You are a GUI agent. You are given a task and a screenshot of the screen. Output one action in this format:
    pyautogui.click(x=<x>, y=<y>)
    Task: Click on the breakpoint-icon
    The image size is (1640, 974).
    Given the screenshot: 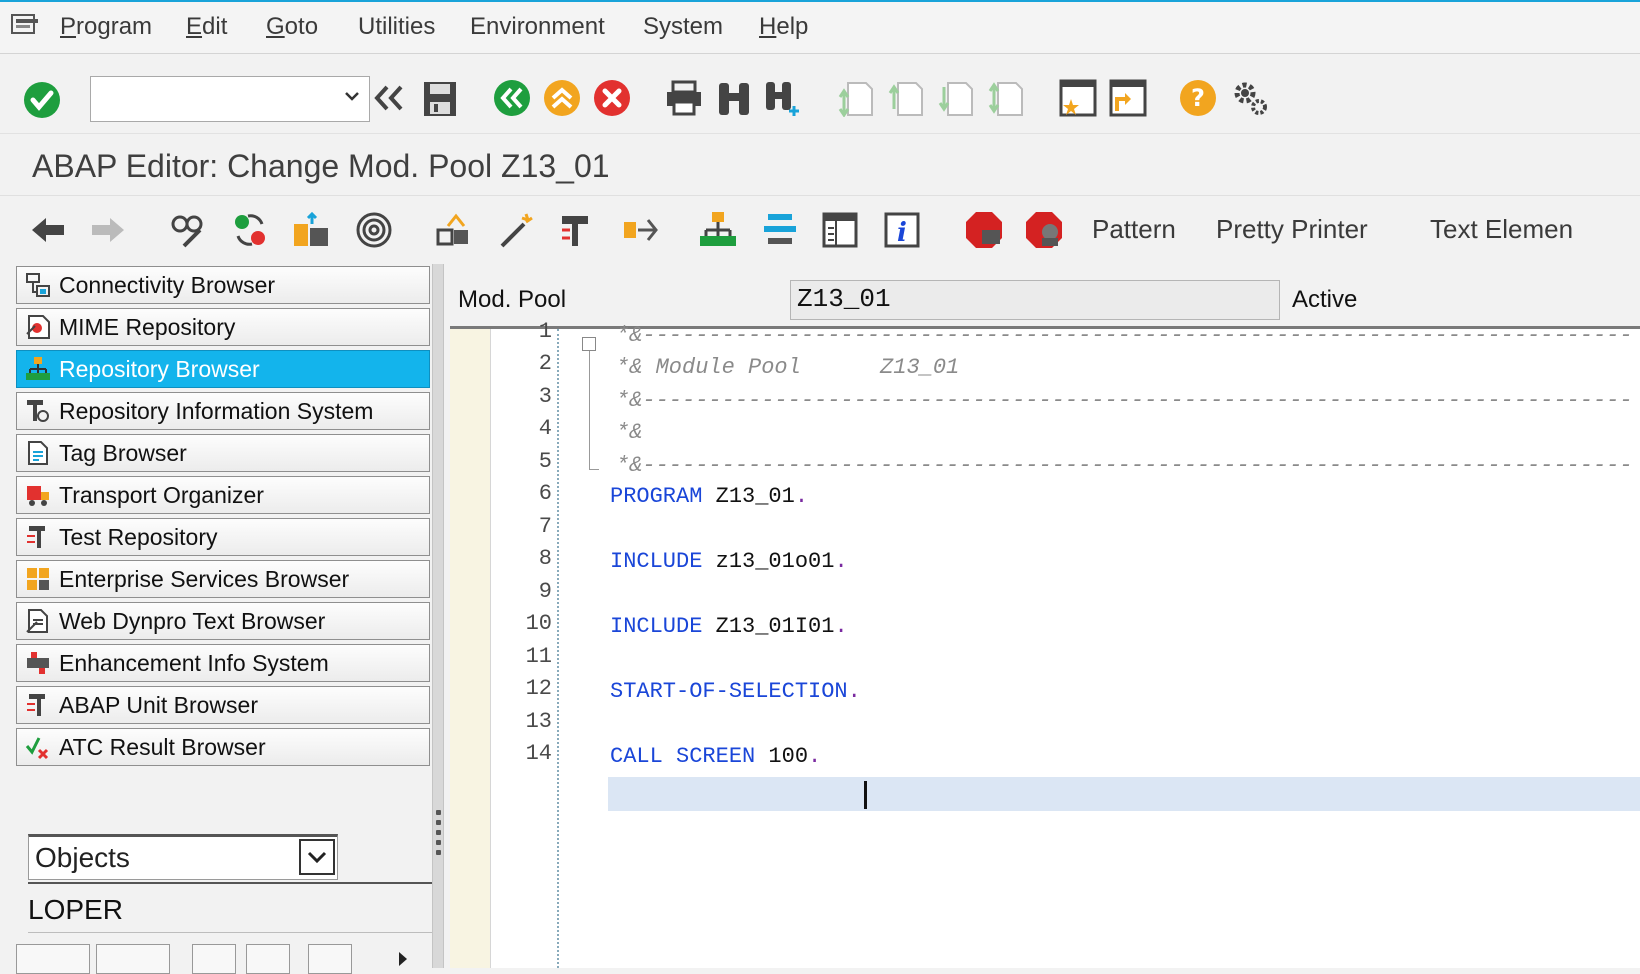 What is the action you would take?
    pyautogui.click(x=578, y=230)
    